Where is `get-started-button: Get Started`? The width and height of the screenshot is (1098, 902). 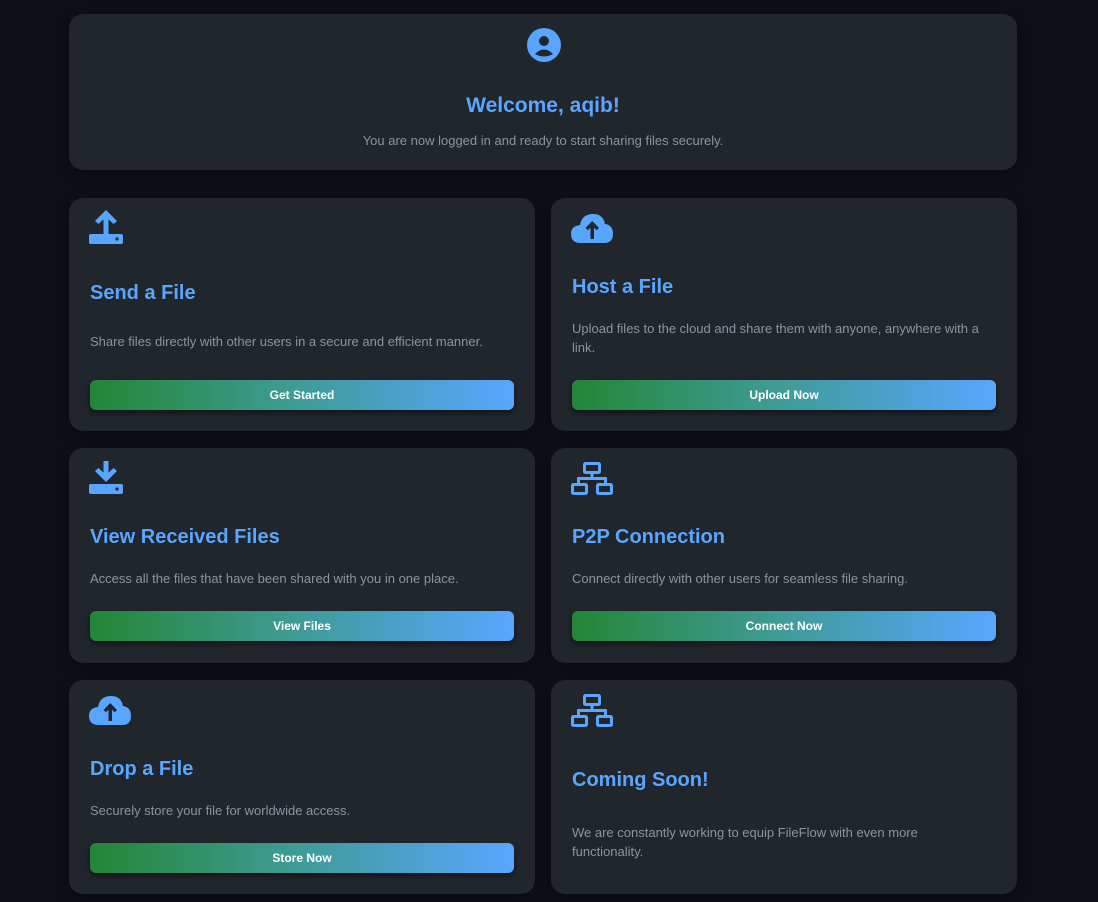 get-started-button: Get Started is located at coordinates (302, 395).